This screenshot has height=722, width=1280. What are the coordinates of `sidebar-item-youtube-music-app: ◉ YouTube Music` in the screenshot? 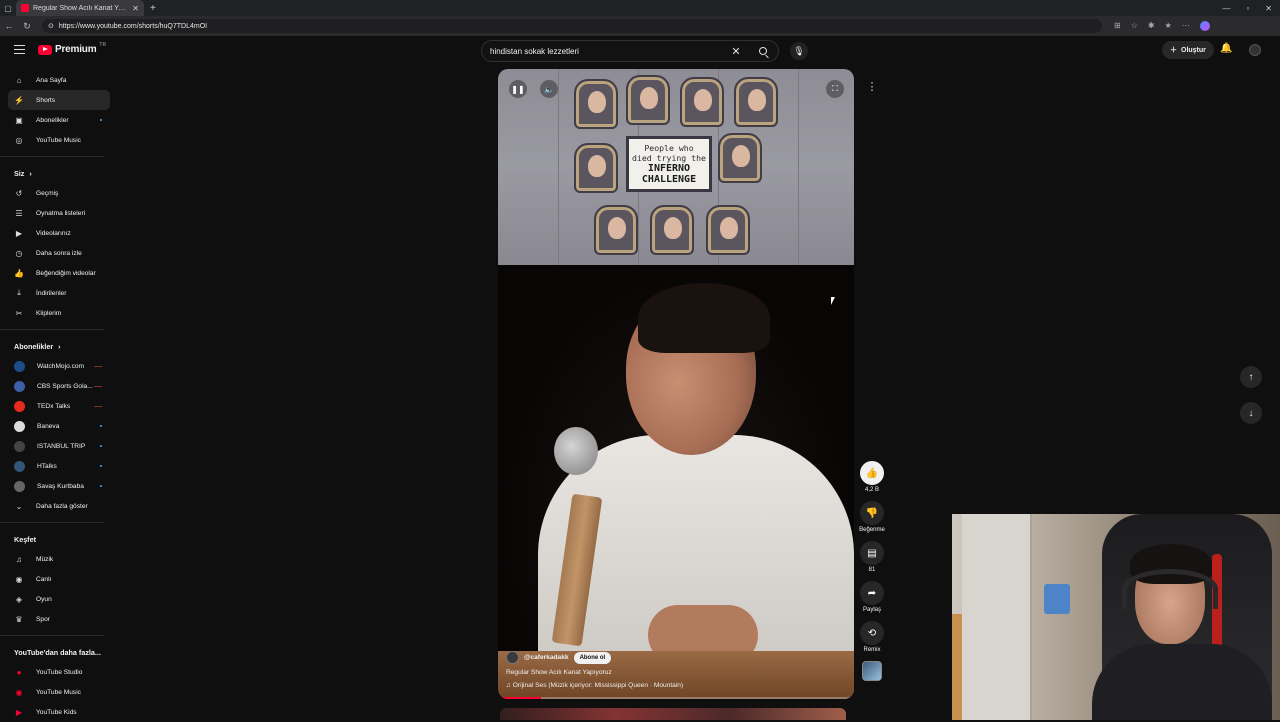 It's located at (59, 692).